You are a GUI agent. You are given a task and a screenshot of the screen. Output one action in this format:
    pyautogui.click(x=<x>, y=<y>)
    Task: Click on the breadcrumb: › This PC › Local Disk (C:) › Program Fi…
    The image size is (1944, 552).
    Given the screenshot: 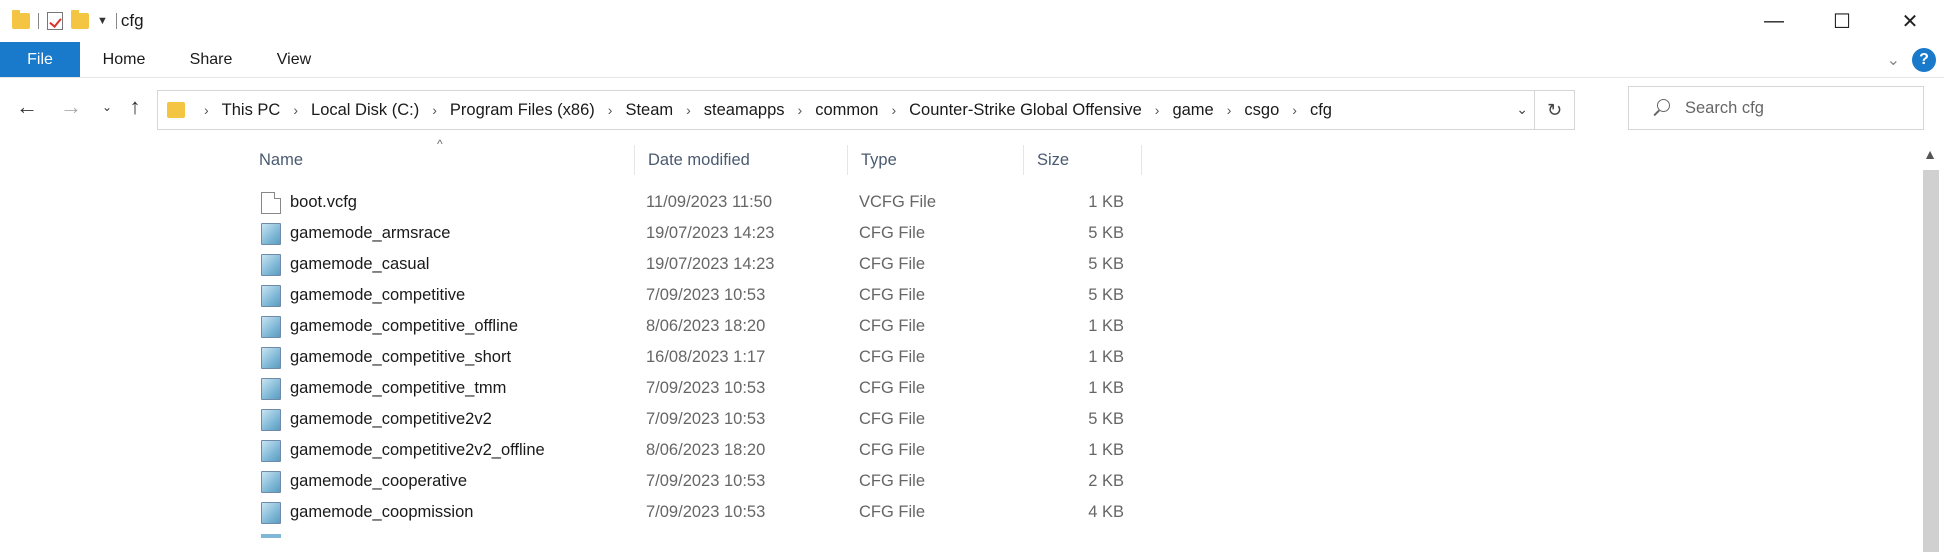 What is the action you would take?
    pyautogui.click(x=761, y=110)
    